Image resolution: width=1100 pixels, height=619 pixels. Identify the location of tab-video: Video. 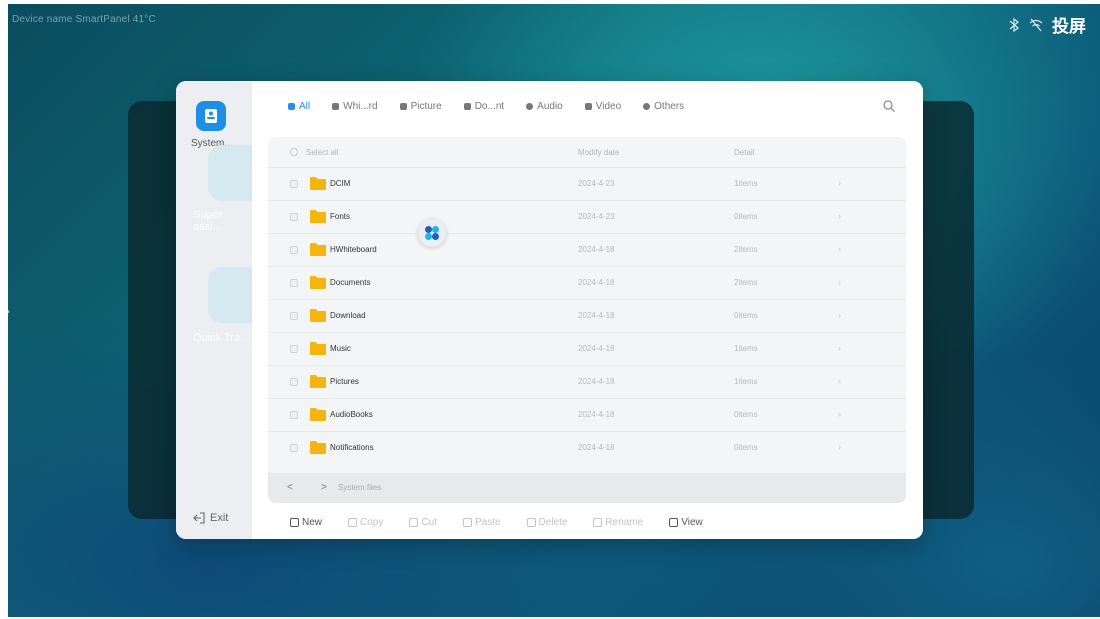
(603, 106).